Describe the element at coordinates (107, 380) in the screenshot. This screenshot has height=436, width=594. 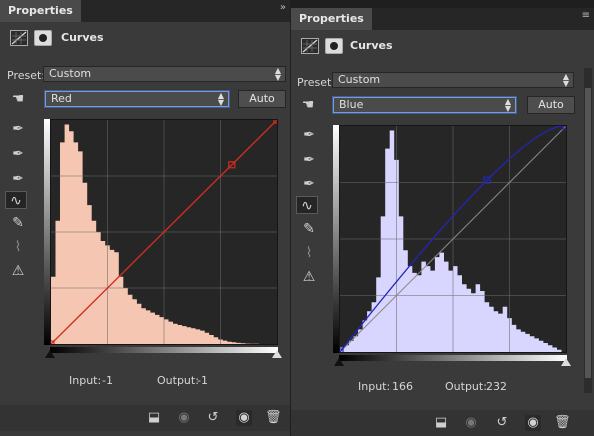
I see `input-value: -1` at that location.